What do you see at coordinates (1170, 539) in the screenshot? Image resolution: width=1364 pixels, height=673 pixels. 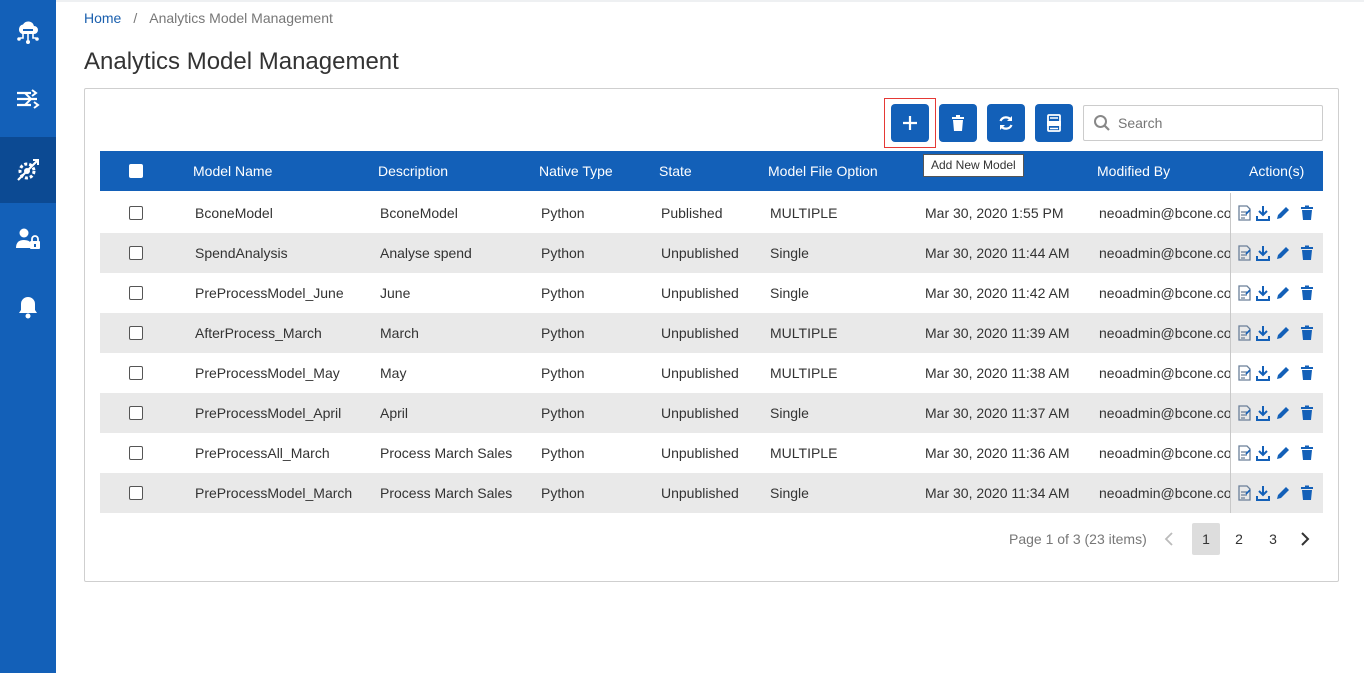 I see `pagination-prev-button` at bounding box center [1170, 539].